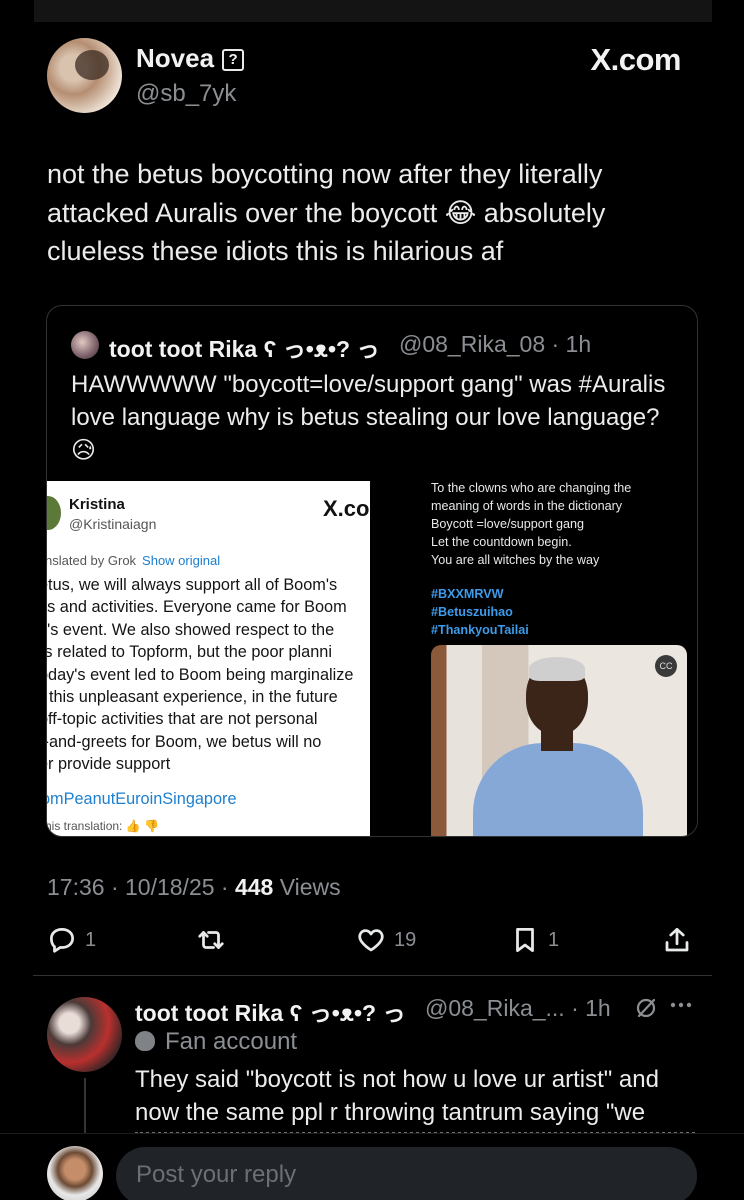 The height and width of the screenshot is (1200, 744). Describe the element at coordinates (175, 58) in the screenshot. I see `author-name-text: Novea` at that location.